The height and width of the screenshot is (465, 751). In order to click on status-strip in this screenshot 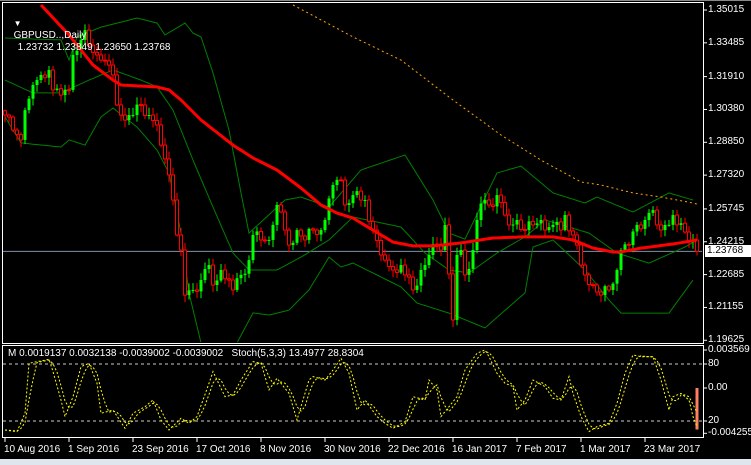, I will do `click(375, 462)`.